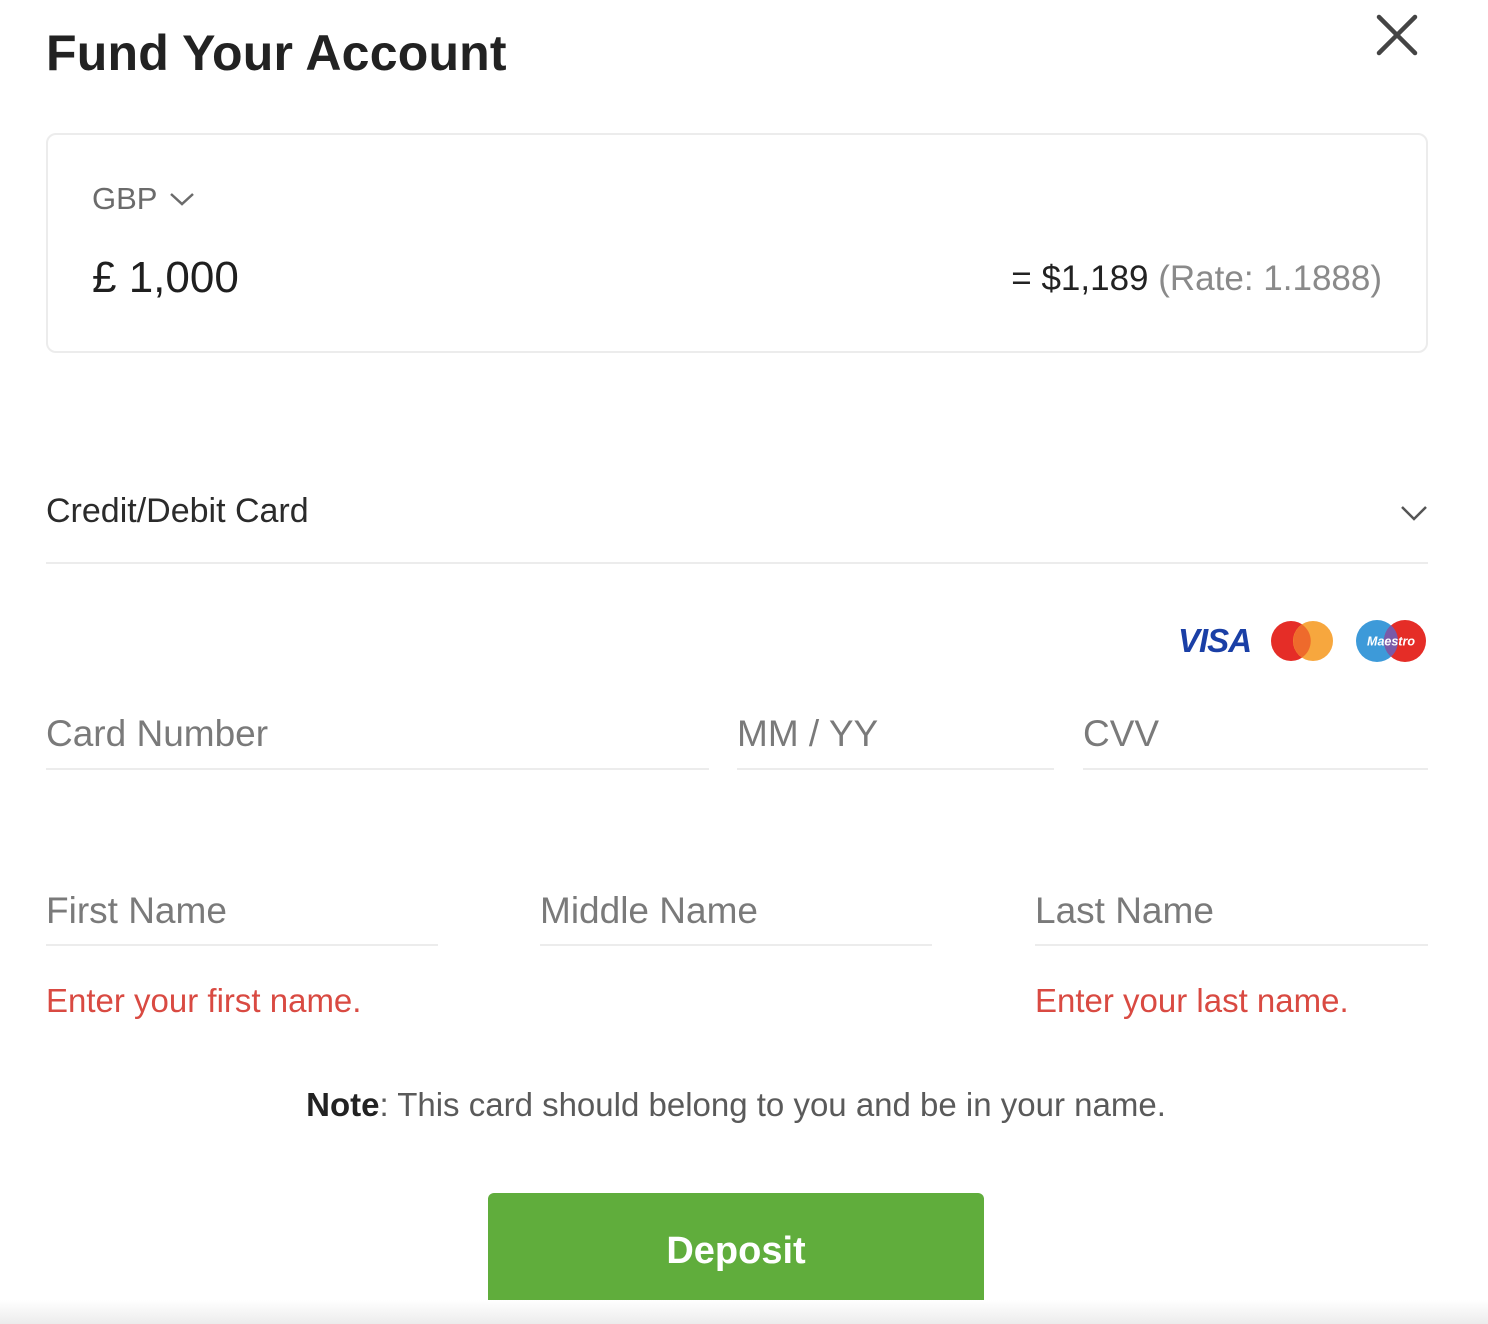 Image resolution: width=1488 pixels, height=1324 pixels. I want to click on card-number-field, so click(377, 735).